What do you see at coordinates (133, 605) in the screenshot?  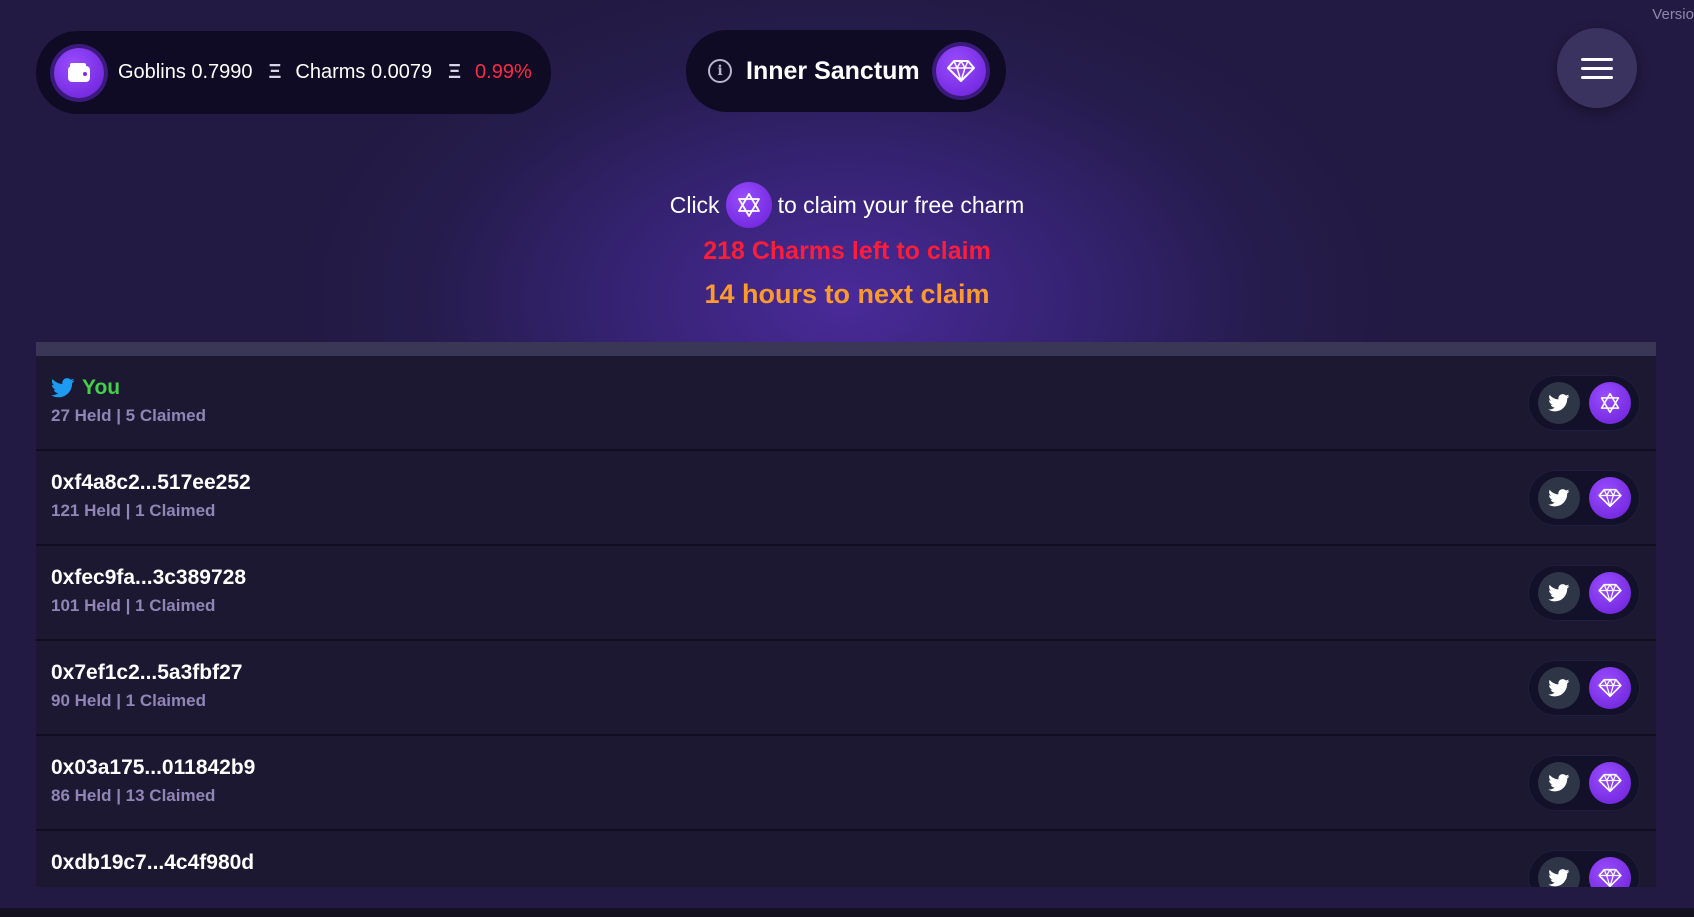 I see `row-stats: 101 Held | 1 Claimed` at bounding box center [133, 605].